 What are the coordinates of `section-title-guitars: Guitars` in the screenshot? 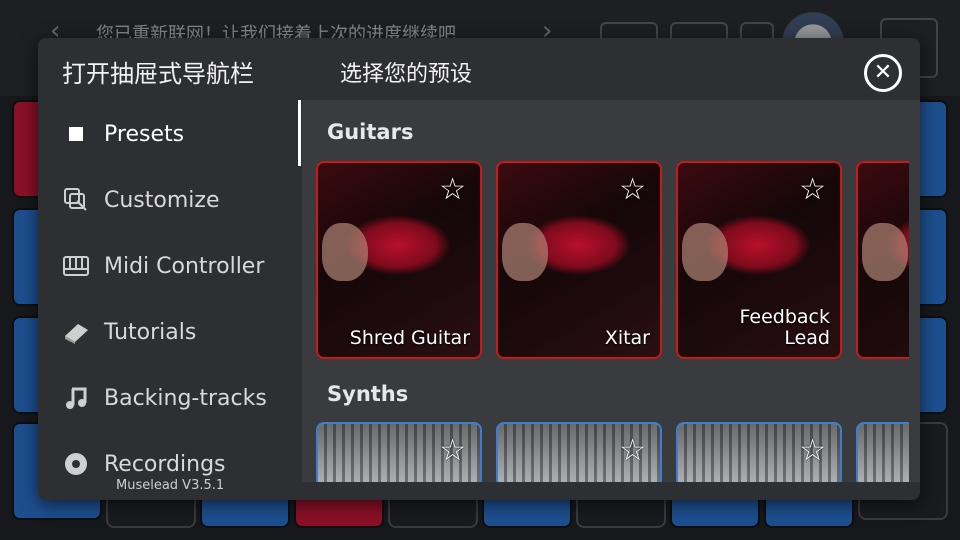 It's located at (370, 132).